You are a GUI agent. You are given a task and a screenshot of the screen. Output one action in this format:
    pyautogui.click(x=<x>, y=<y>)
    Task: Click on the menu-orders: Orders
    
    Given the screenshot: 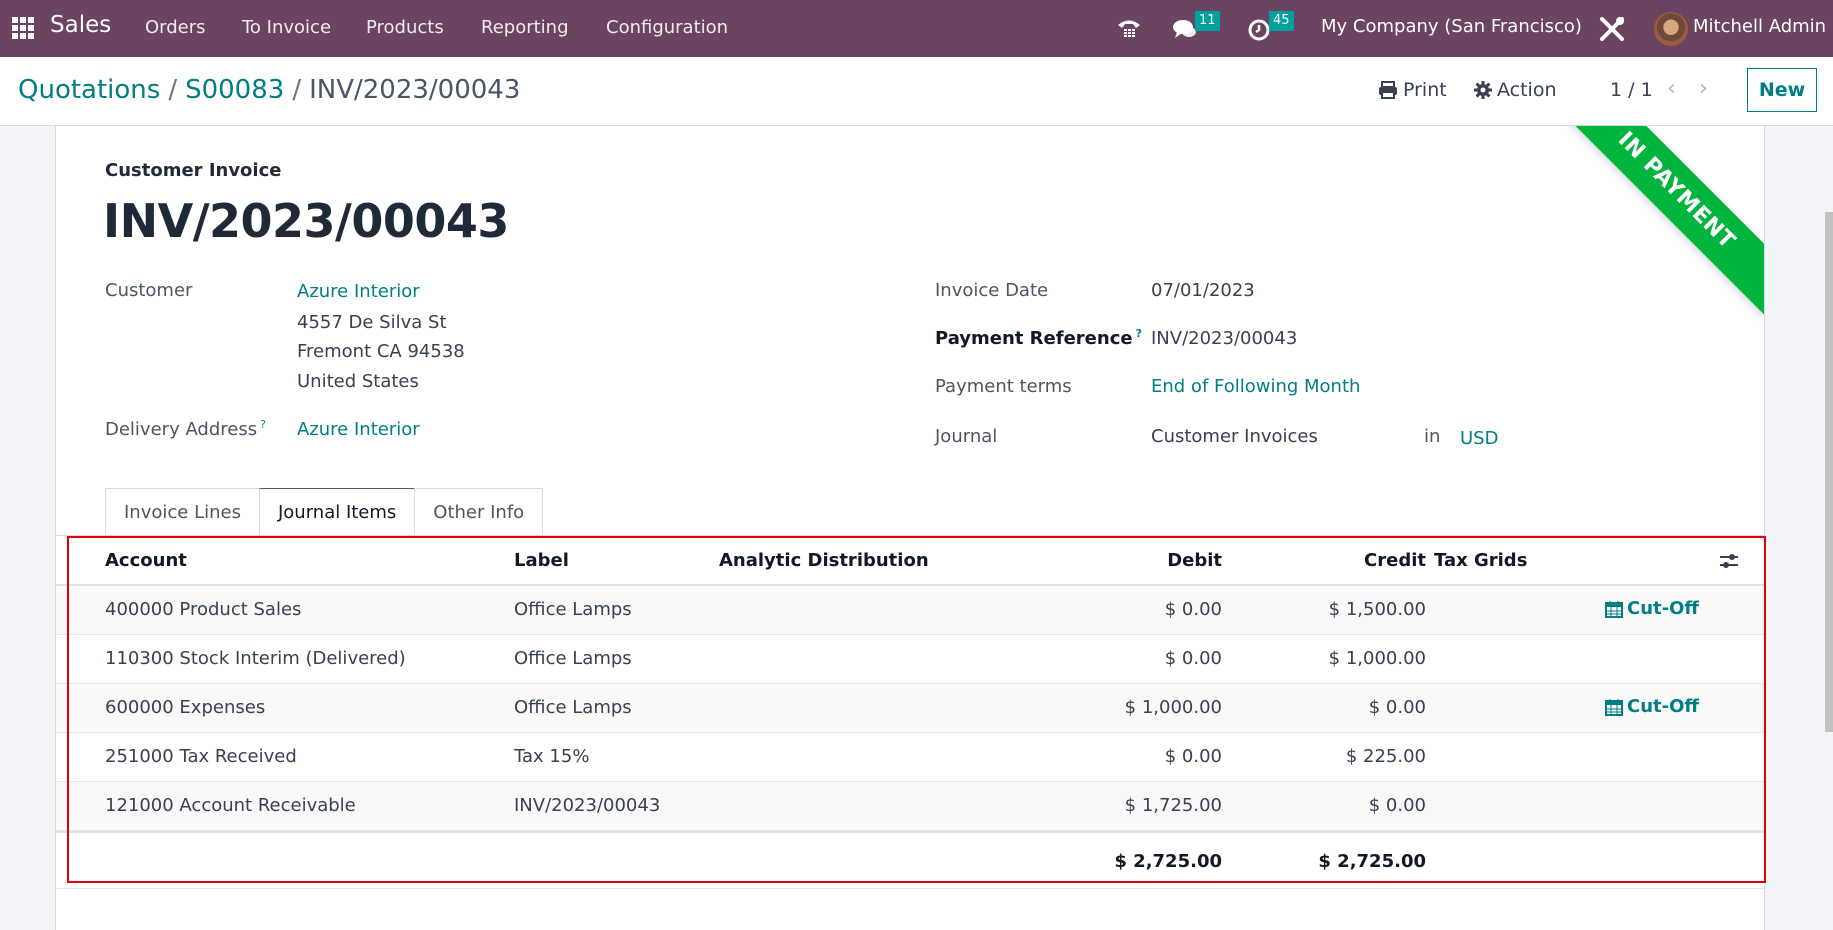 What is the action you would take?
    pyautogui.click(x=175, y=27)
    